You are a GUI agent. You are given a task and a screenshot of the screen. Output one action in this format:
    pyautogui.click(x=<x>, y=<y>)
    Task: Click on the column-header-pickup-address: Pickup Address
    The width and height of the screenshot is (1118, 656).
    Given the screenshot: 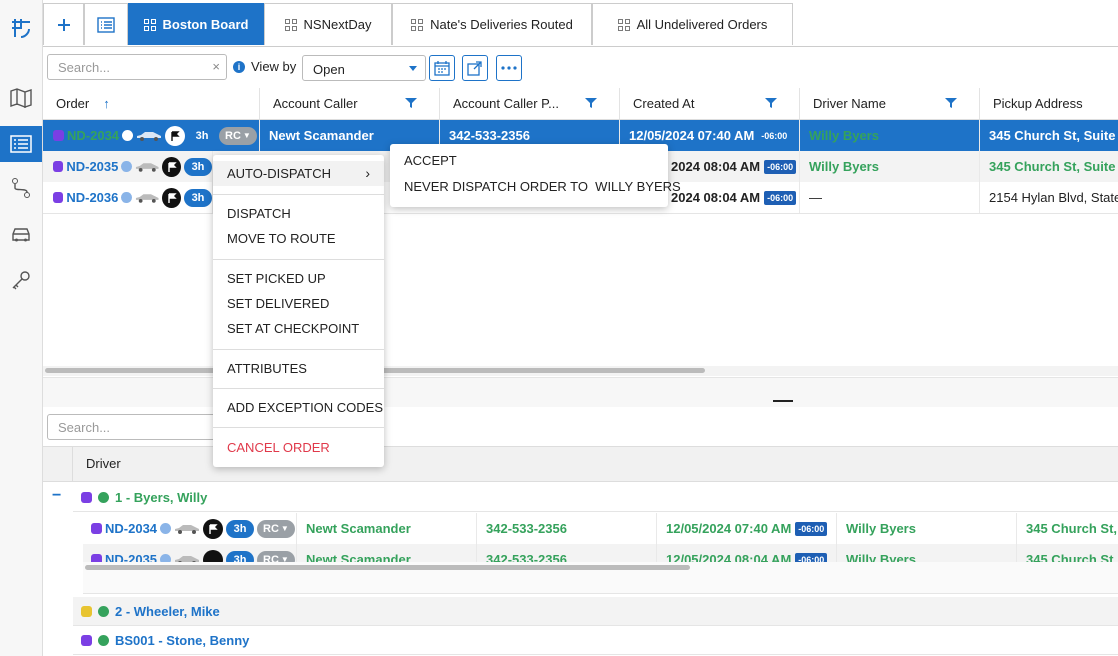 What is the action you would take?
    pyautogui.click(x=1049, y=103)
    